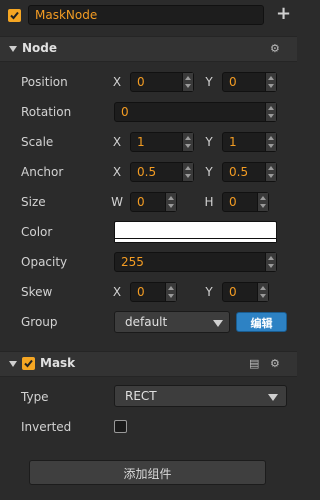 The image size is (320, 500). What do you see at coordinates (117, 292) in the screenshot?
I see `skew-x-axis: X` at bounding box center [117, 292].